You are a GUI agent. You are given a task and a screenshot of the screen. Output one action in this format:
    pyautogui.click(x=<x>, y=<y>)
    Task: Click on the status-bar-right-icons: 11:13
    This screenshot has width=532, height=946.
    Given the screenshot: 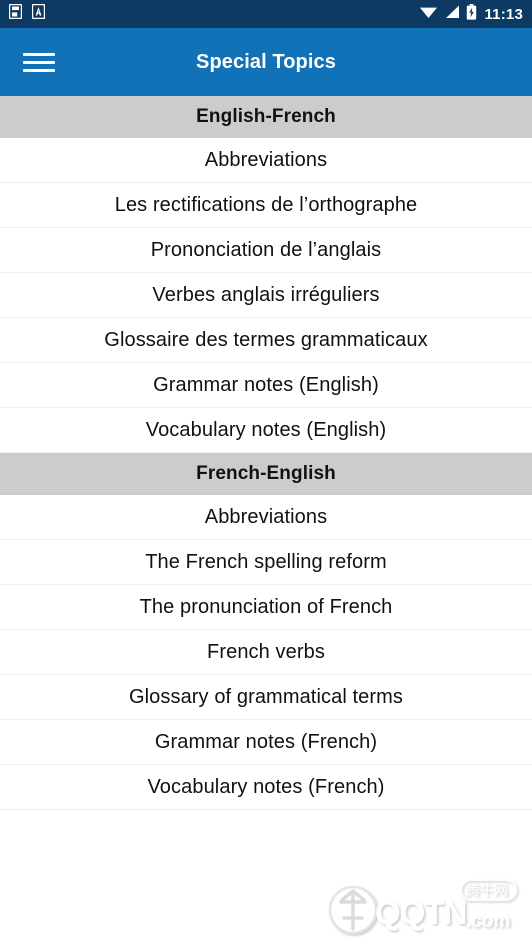 What is the action you would take?
    pyautogui.click(x=471, y=14)
    